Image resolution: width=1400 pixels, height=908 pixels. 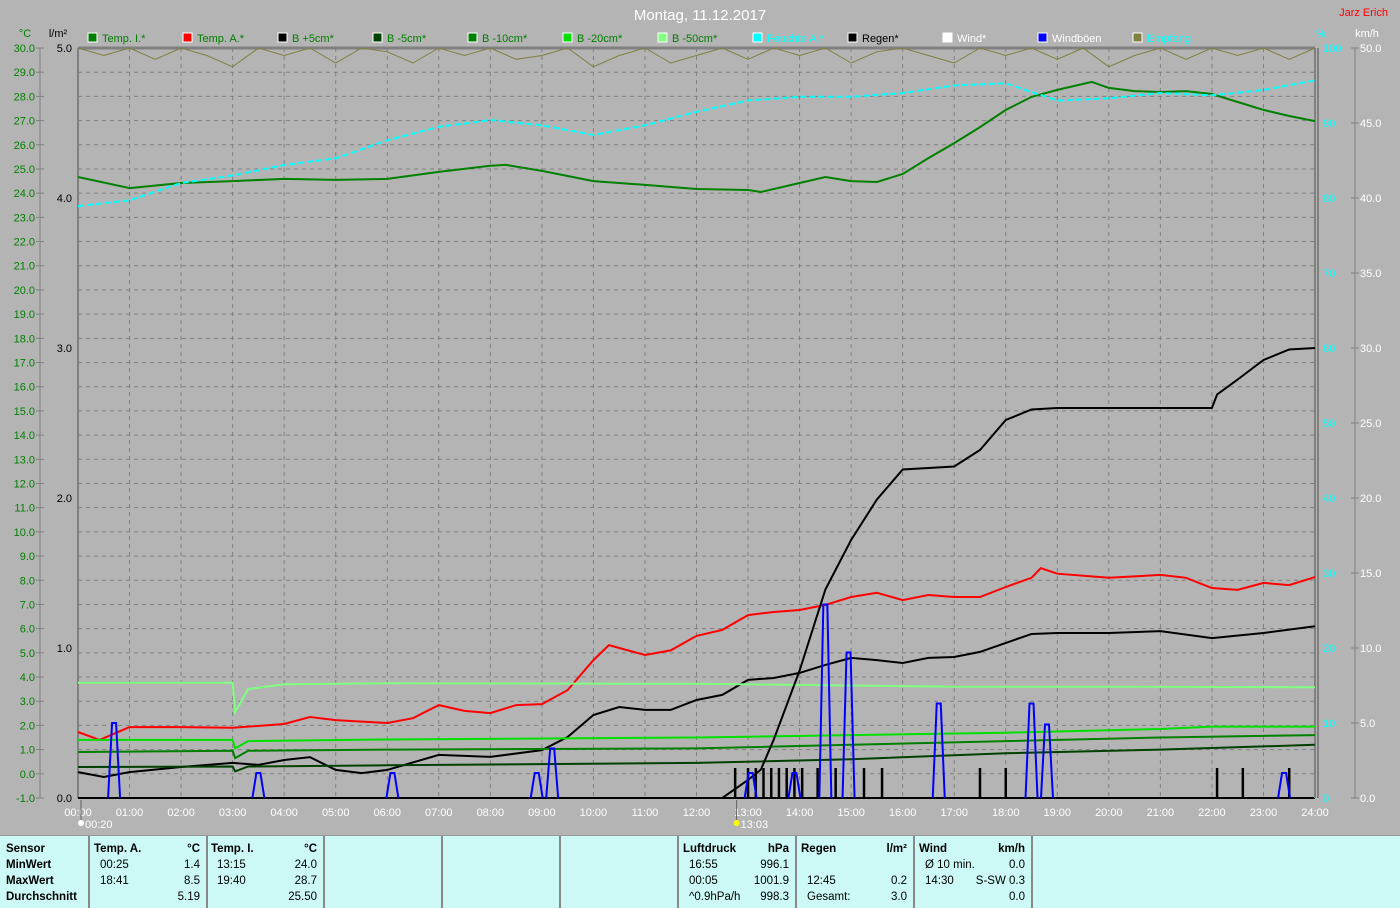 What do you see at coordinates (1000, 881) in the screenshot?
I see `stats-value: S-SW 0.3` at bounding box center [1000, 881].